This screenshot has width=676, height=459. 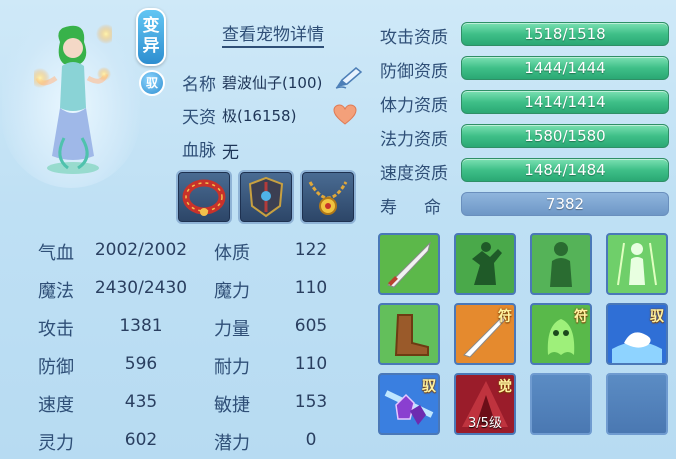 What do you see at coordinates (141, 250) in the screenshot?
I see `stat-value: 2002/2002` at bounding box center [141, 250].